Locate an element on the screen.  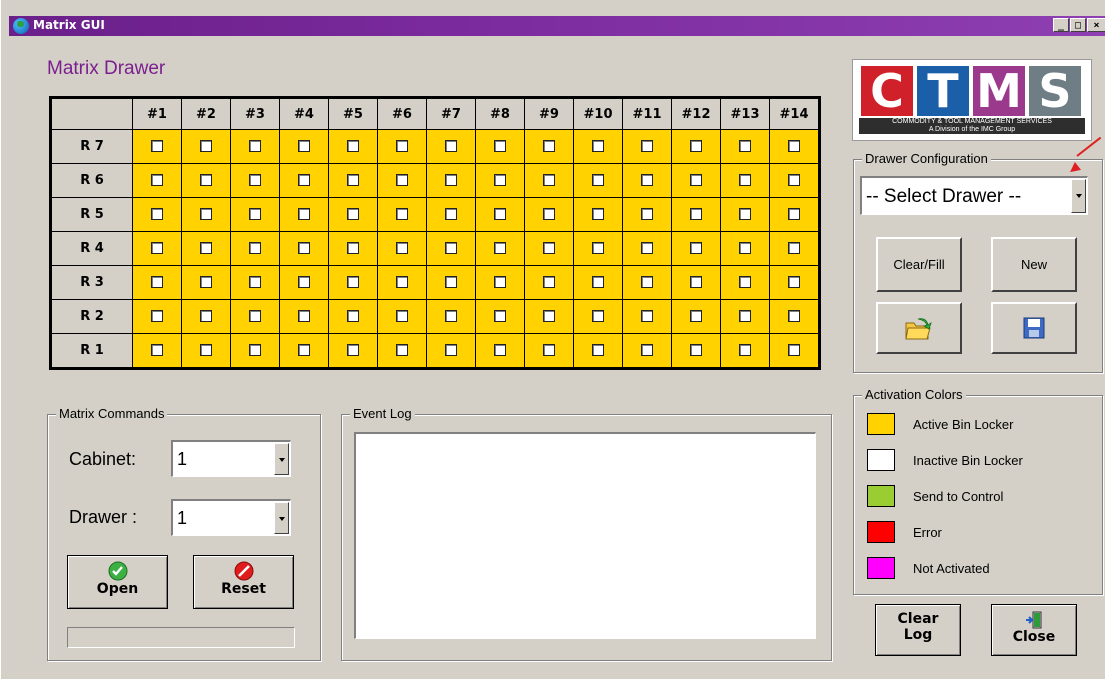
title-bar: Matrix GUI _ □ × is located at coordinates (557, 26).